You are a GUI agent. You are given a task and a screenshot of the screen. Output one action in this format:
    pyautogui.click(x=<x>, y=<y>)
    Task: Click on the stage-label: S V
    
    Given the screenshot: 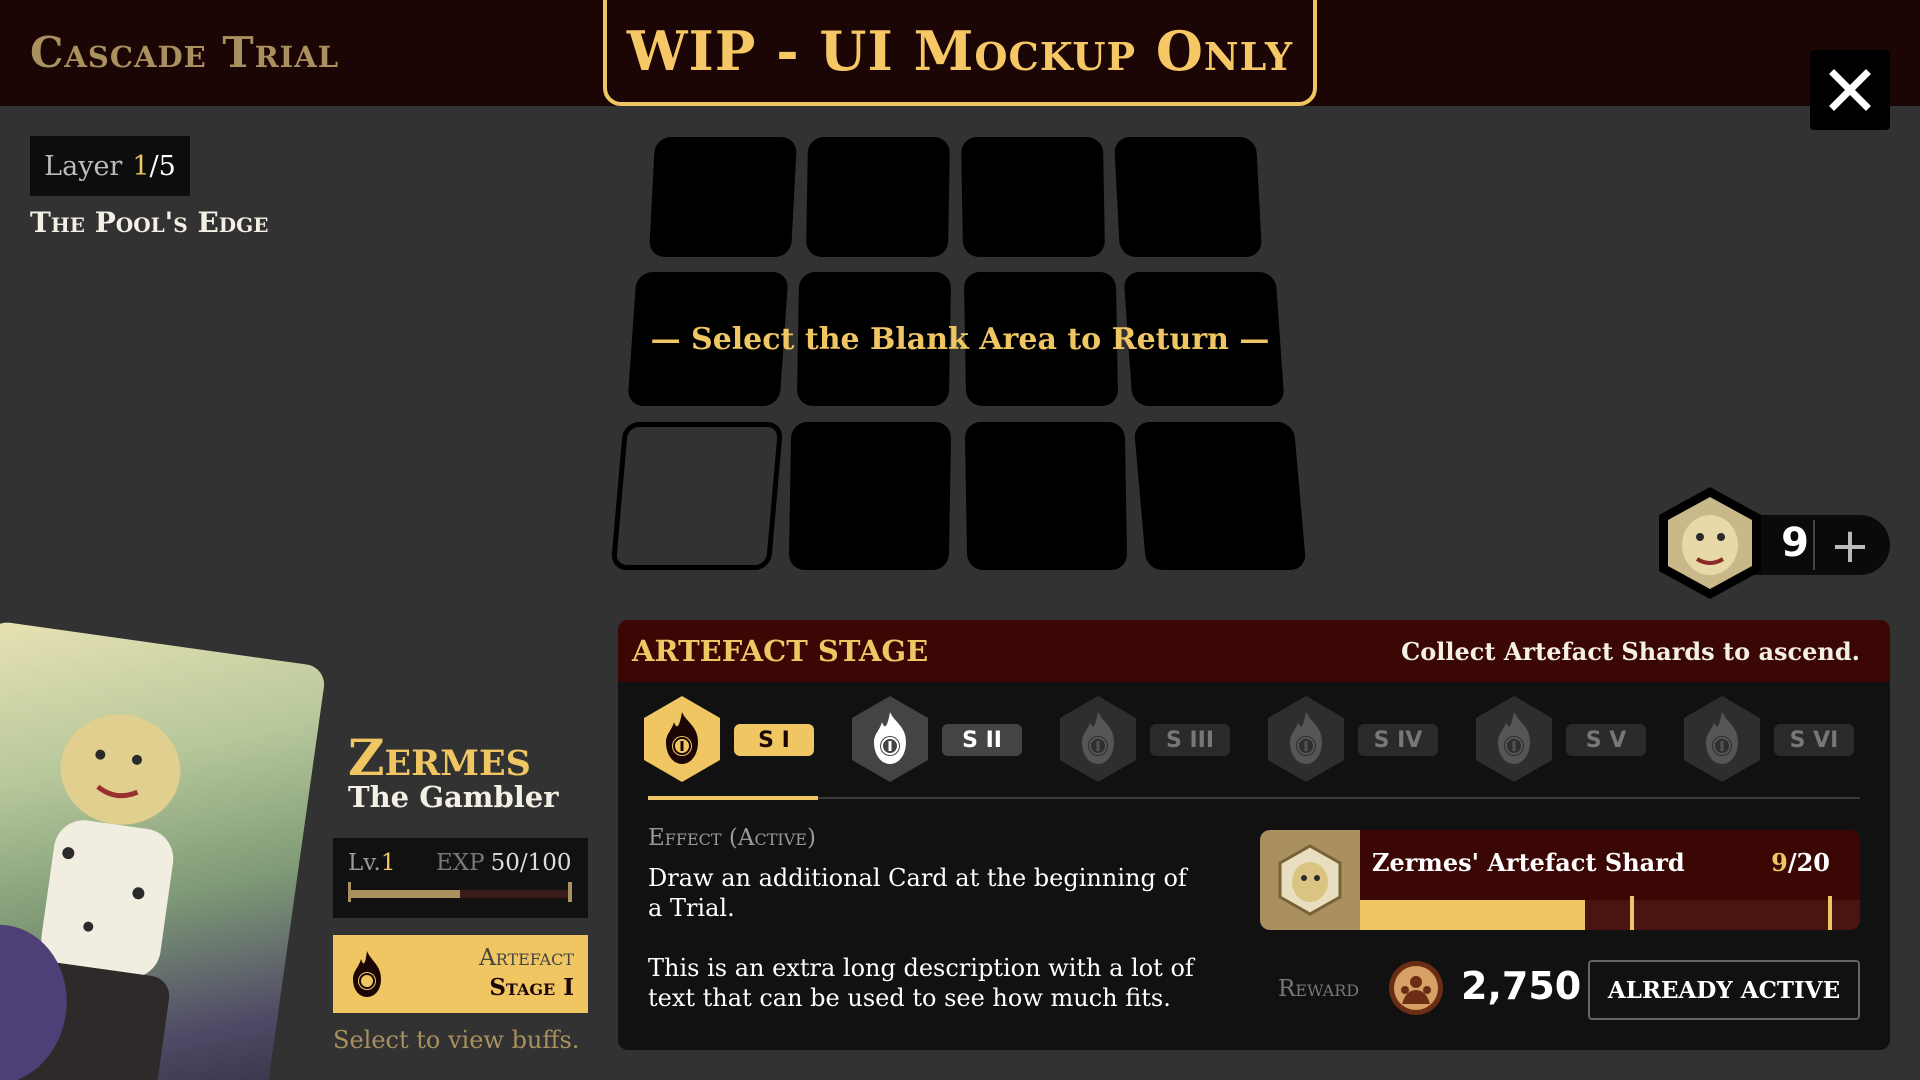 What is the action you would take?
    pyautogui.click(x=1606, y=740)
    